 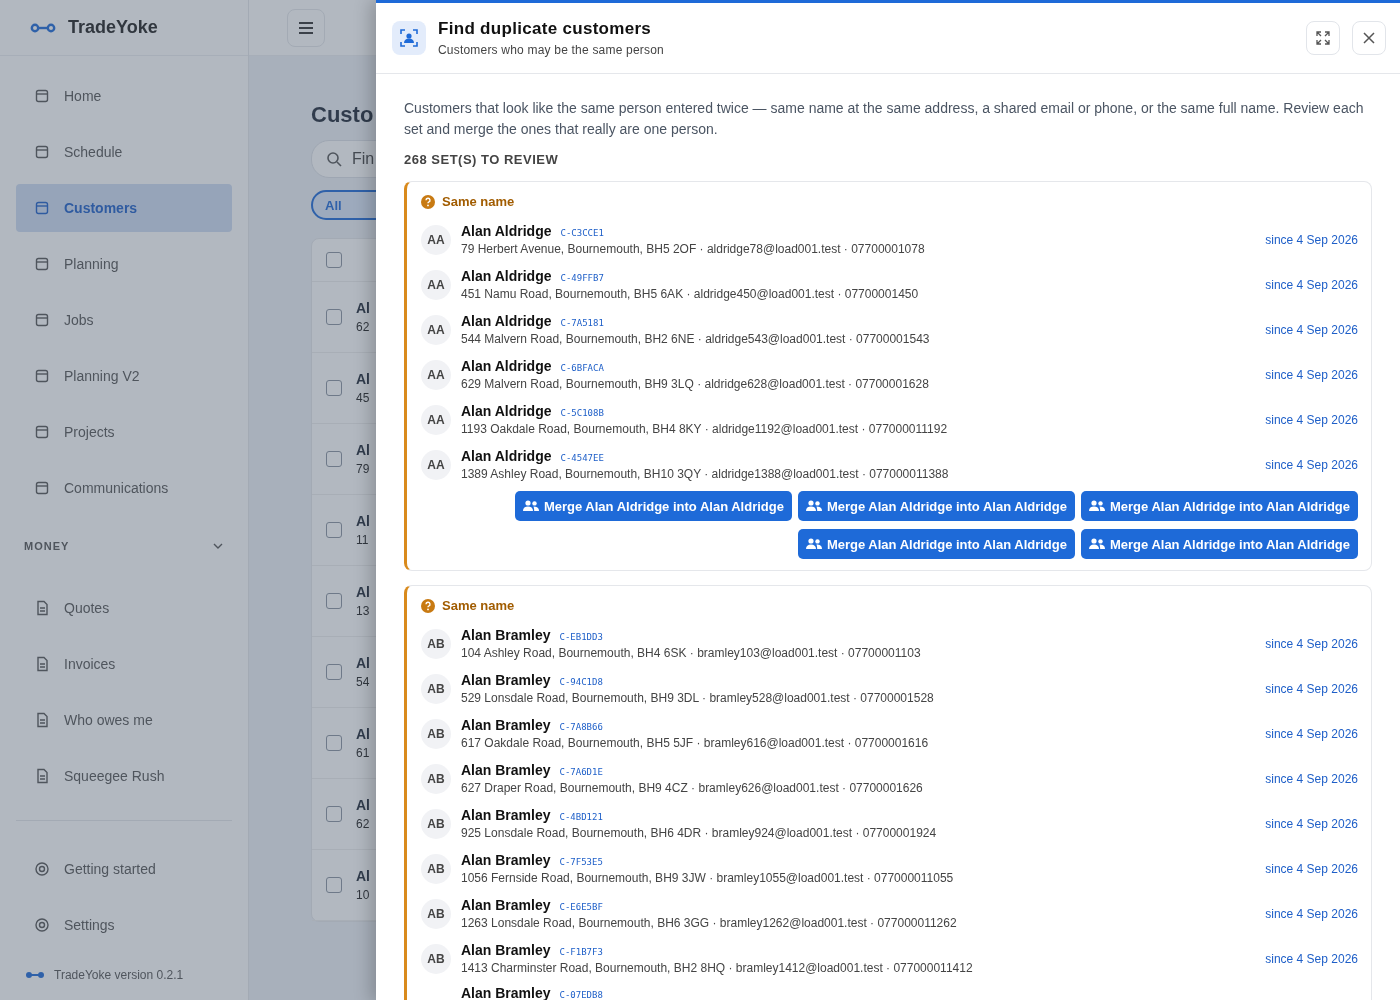 What do you see at coordinates (363, 540) in the screenshot?
I see `customer-detail: 11` at bounding box center [363, 540].